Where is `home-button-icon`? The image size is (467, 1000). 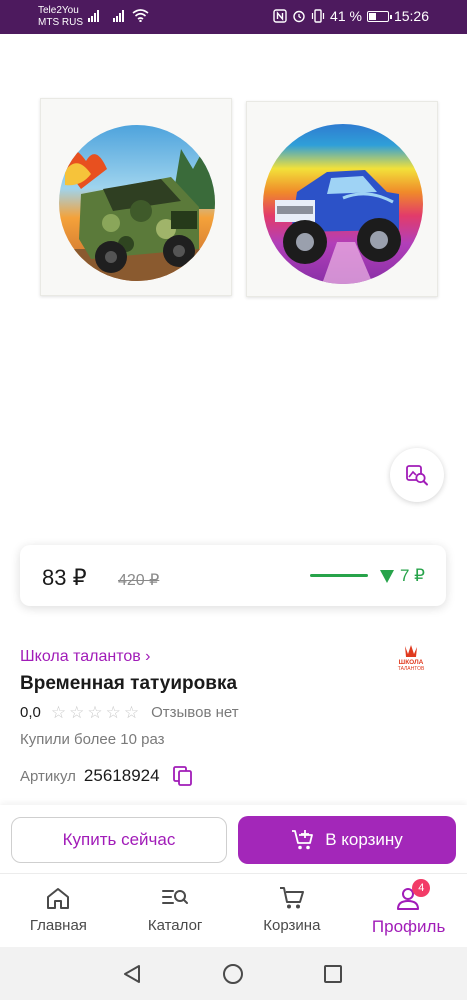 home-button-icon is located at coordinates (233, 974).